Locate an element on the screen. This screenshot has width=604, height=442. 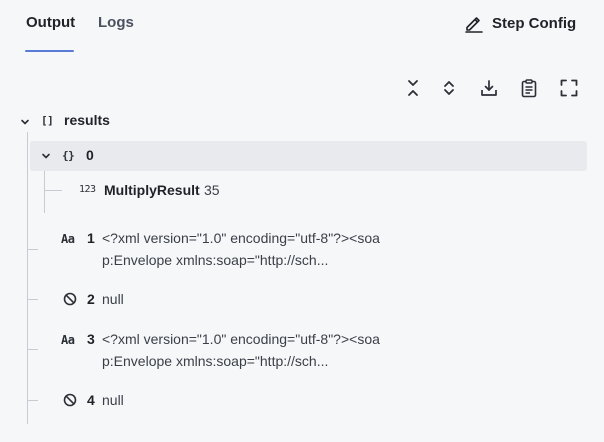
tree-key: 1 is located at coordinates (91, 238).